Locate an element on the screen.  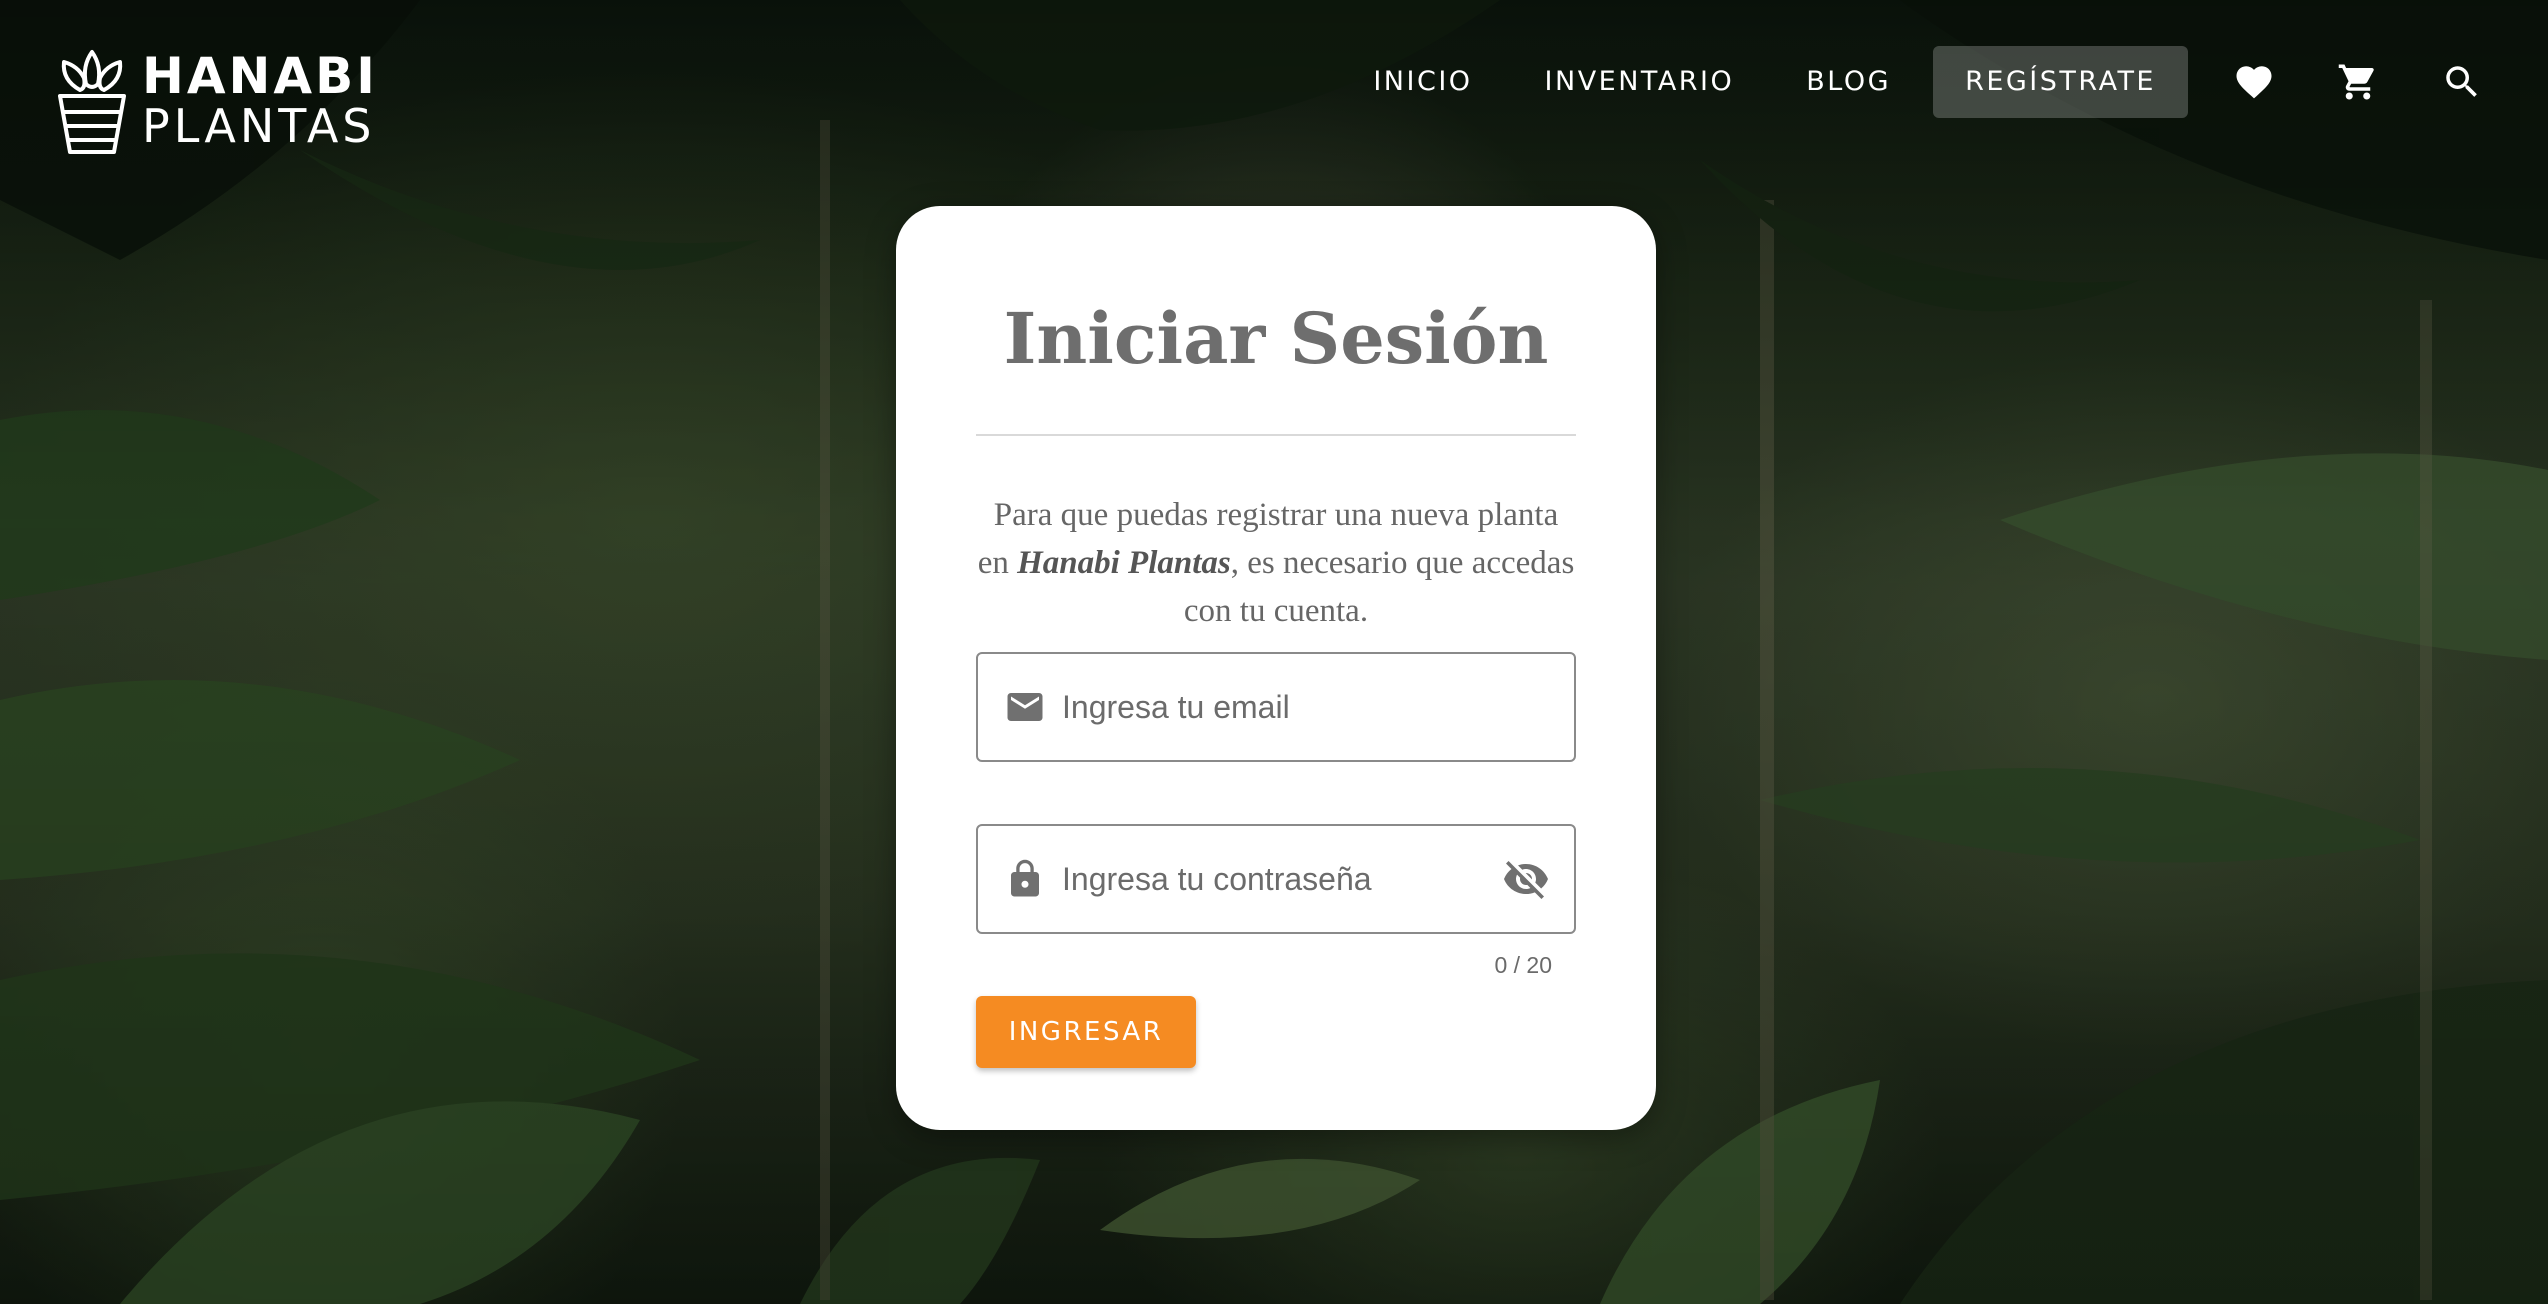
favorites-button is located at coordinates (2254, 82).